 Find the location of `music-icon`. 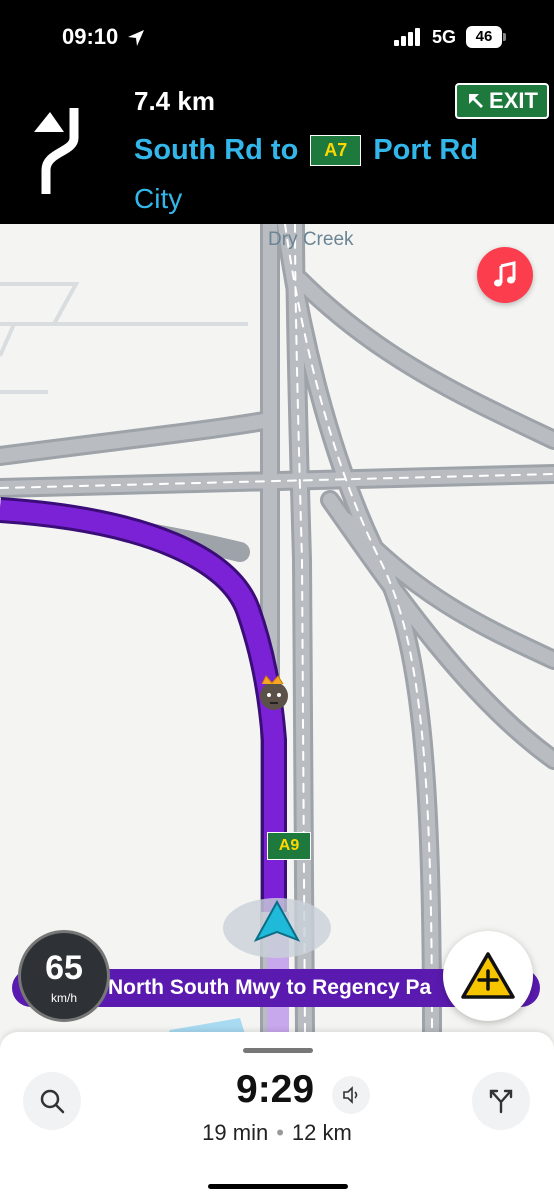

music-icon is located at coordinates (505, 274).